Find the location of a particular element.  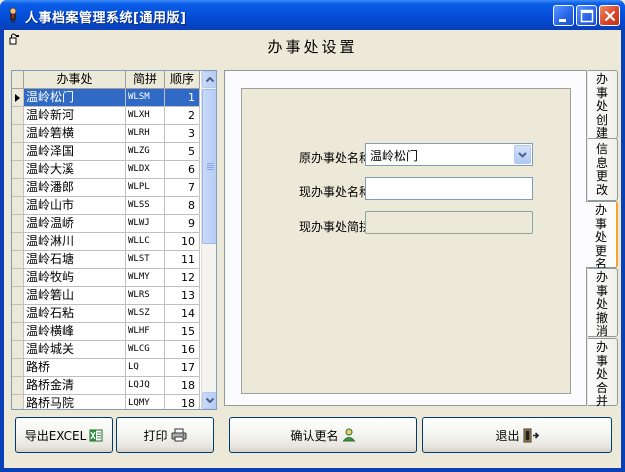

cell-name: 路桥马院 is located at coordinates (75, 402).